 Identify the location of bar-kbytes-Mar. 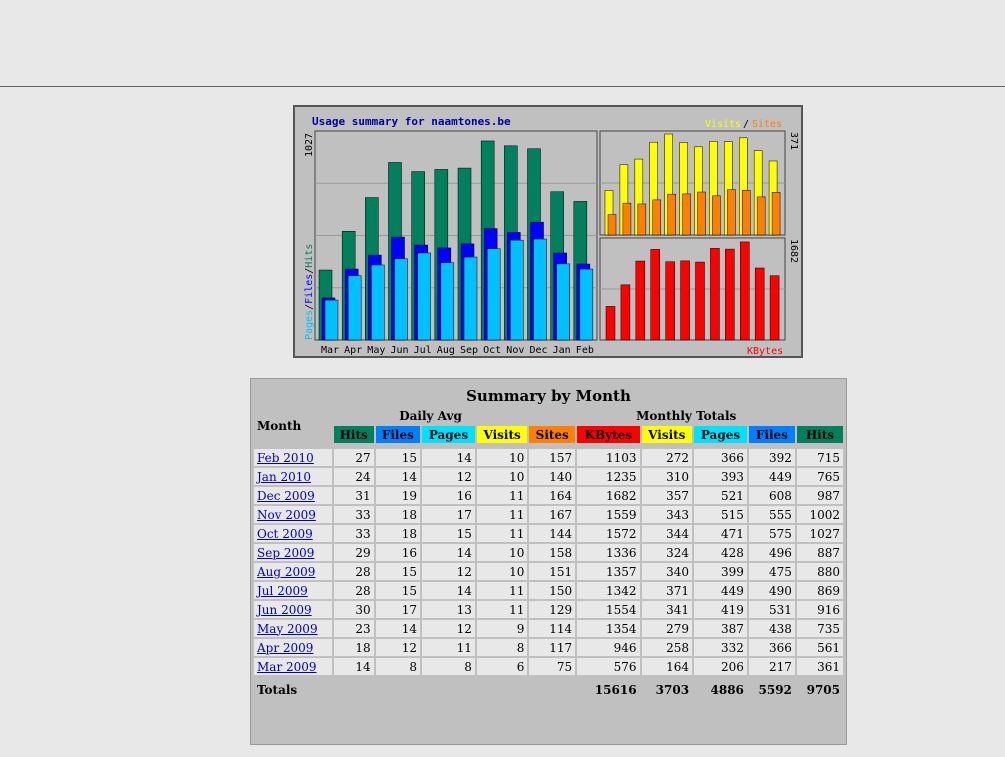
(610, 323).